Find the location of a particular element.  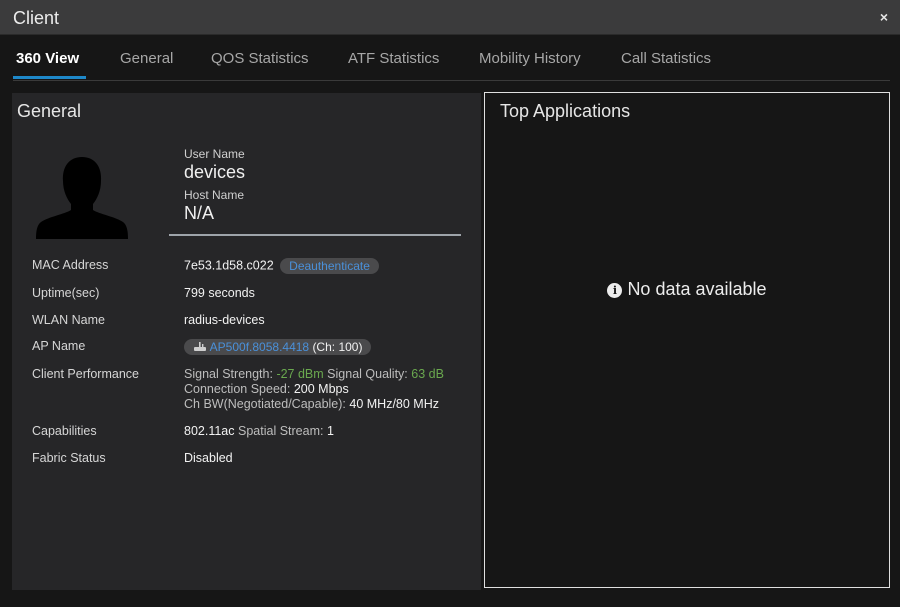

window-titlebar: Client × is located at coordinates (450, 17).